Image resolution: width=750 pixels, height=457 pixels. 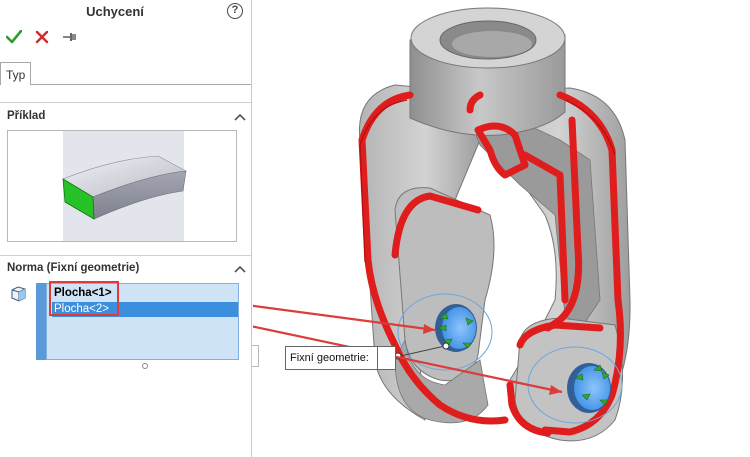 I want to click on norm-group-header: Norma (Fixní geometrie), so click(x=73, y=268).